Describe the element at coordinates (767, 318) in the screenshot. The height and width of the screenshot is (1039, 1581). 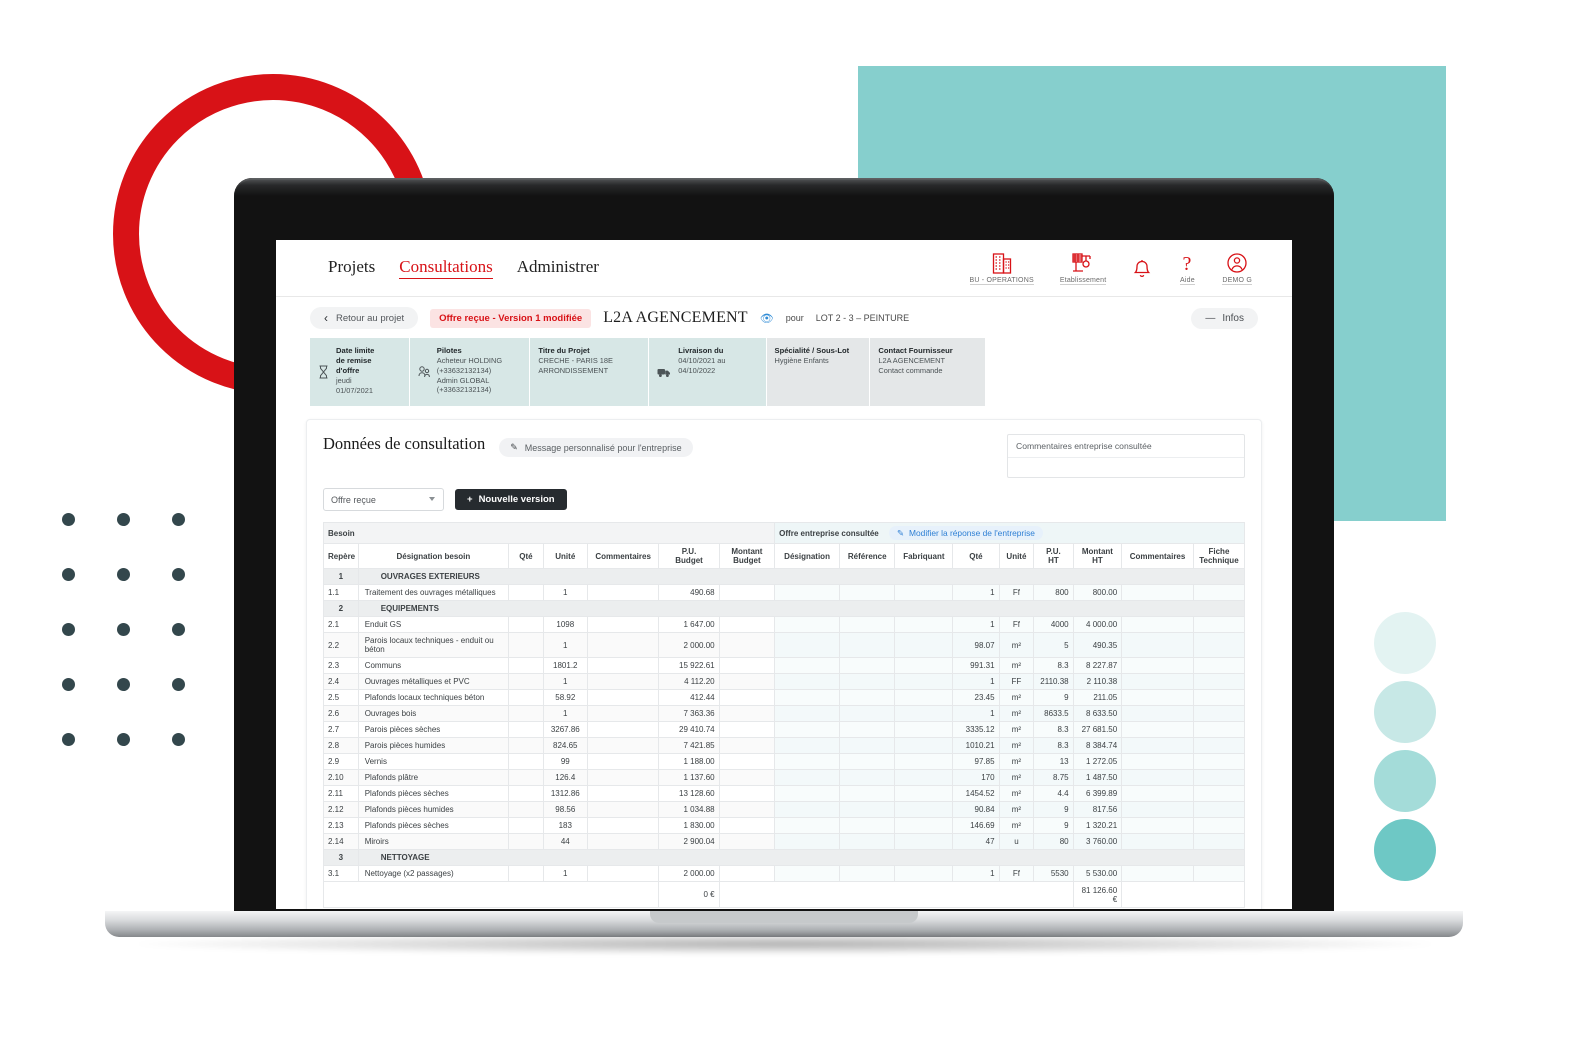
I see `eye-icon: 👁` at that location.